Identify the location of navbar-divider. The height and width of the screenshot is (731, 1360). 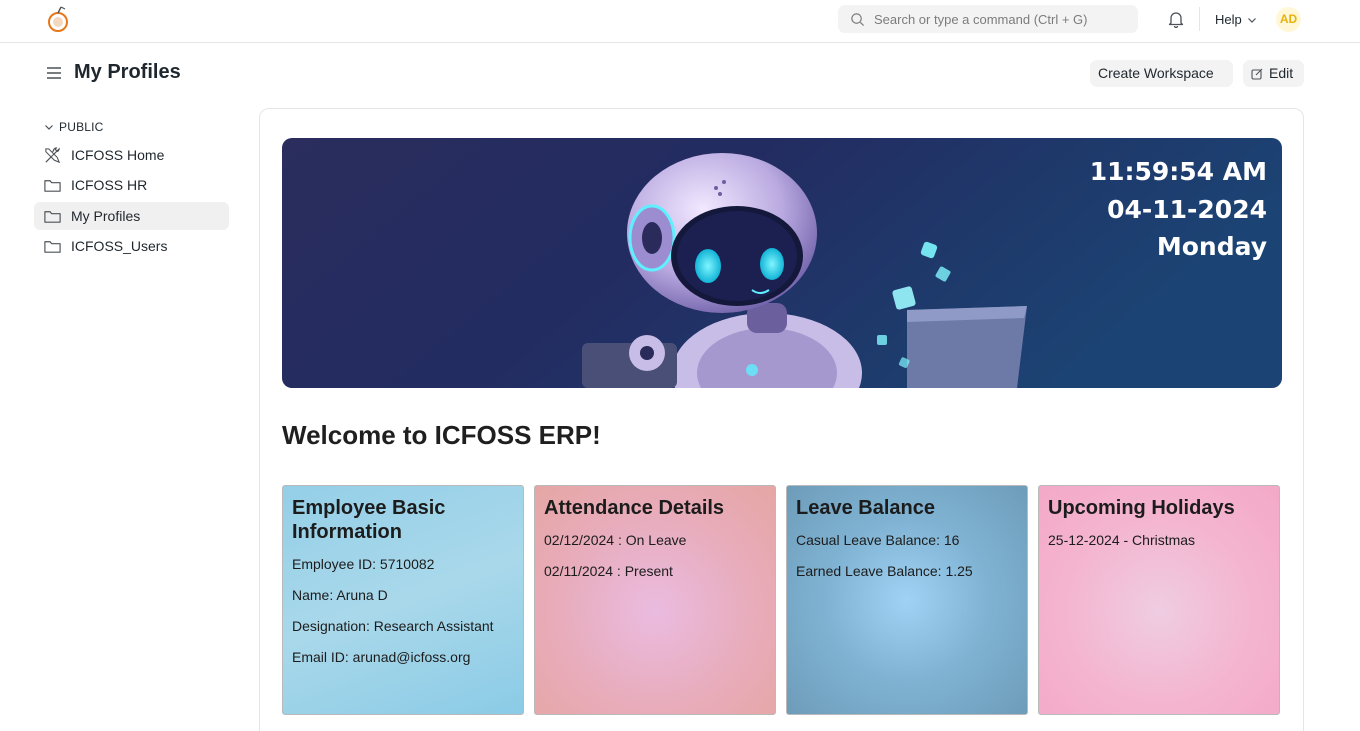
(1199, 19).